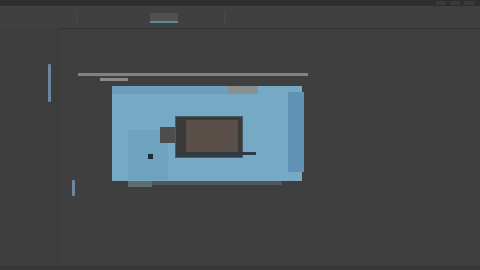  Describe the element at coordinates (240, 17) in the screenshot. I see `toolbar` at that location.